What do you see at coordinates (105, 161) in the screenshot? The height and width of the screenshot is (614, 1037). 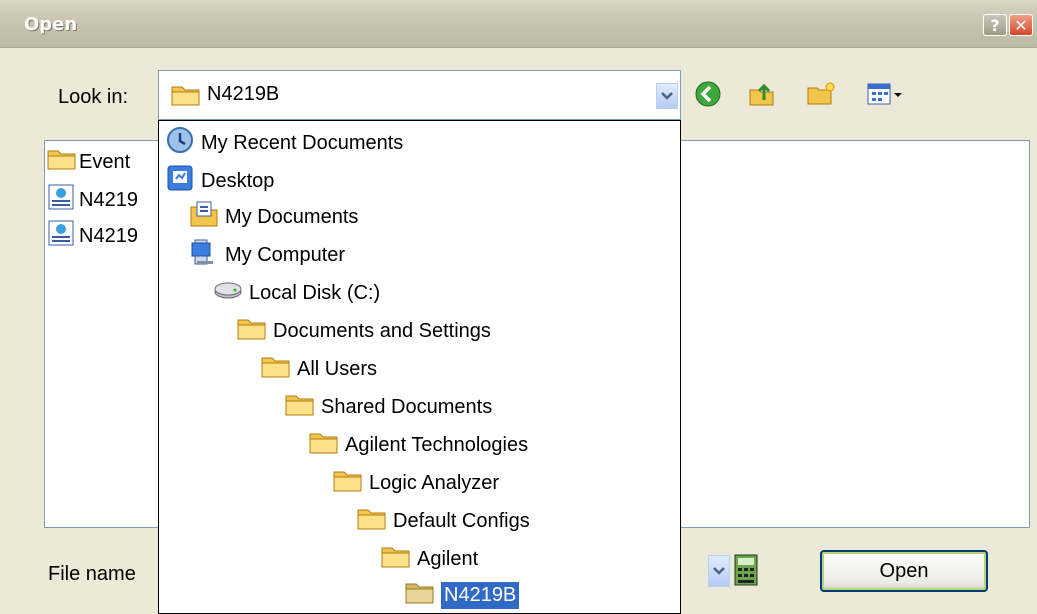 I see `file-name: Event` at bounding box center [105, 161].